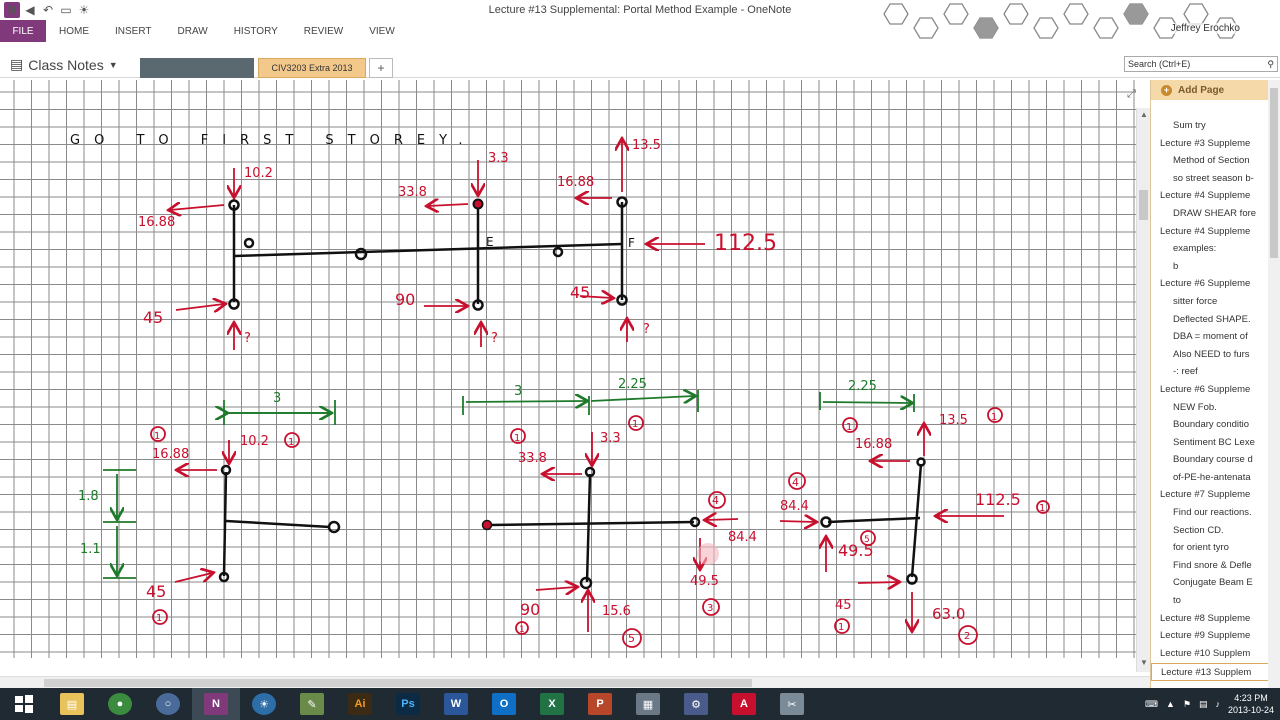 This screenshot has width=1280, height=720. I want to click on page-item: Boundary course d, so click(1210, 460).